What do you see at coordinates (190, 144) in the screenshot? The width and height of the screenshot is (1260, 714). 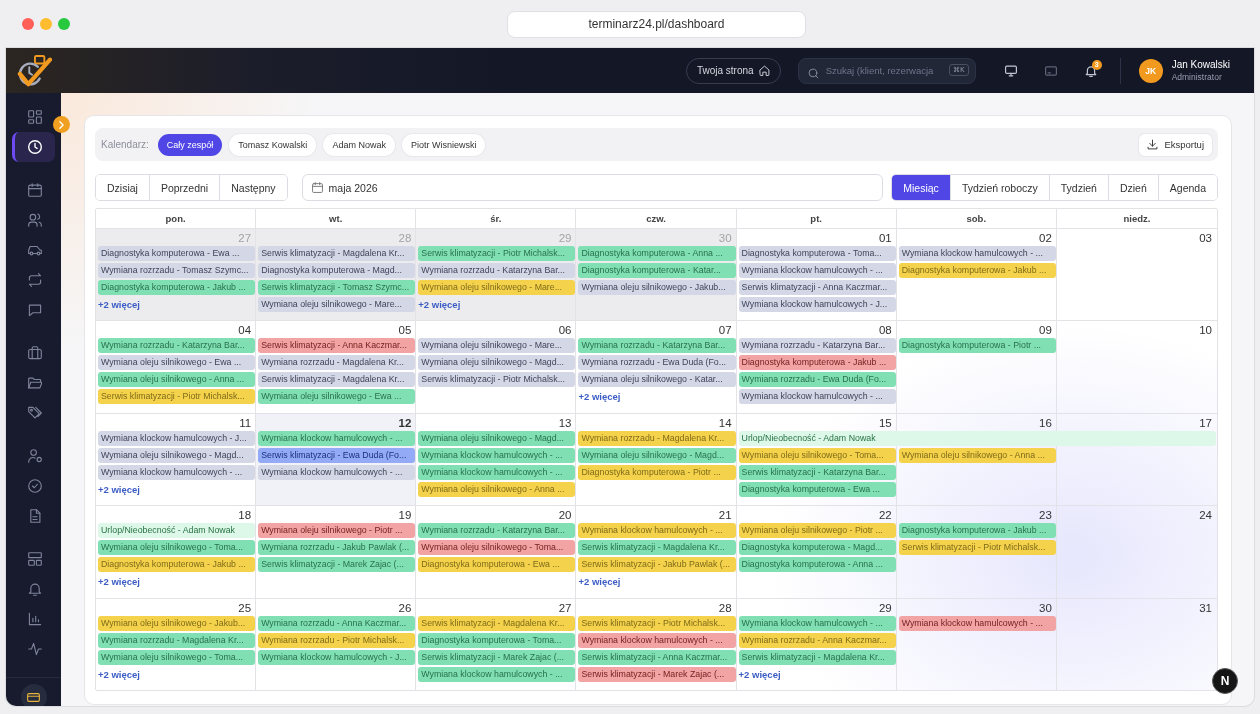 I see `calendar-chip: Cały zespół` at bounding box center [190, 144].